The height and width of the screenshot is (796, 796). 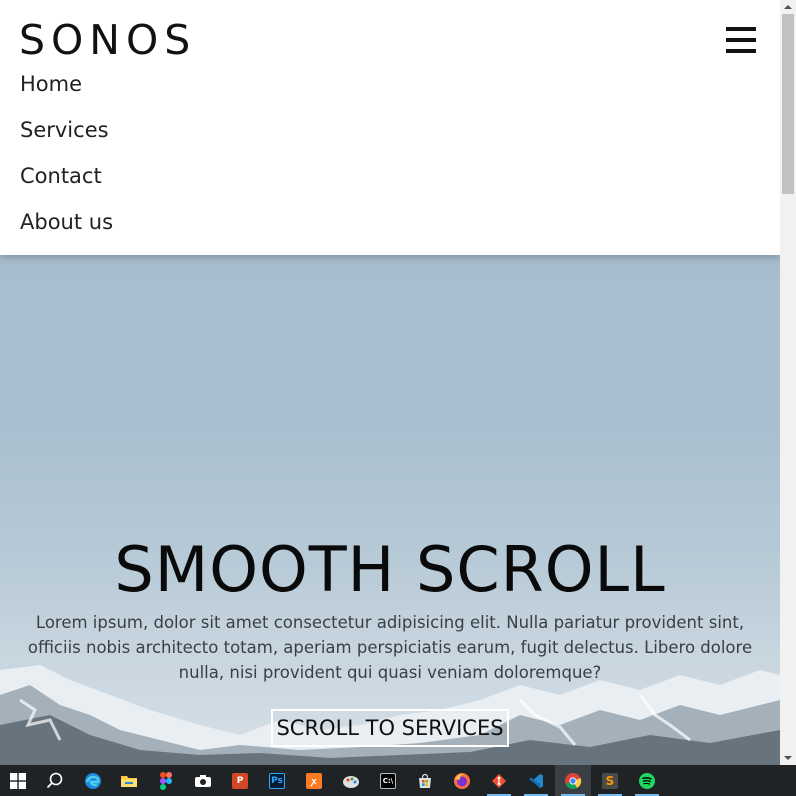 I want to click on file-explorer-icon, so click(x=129, y=780).